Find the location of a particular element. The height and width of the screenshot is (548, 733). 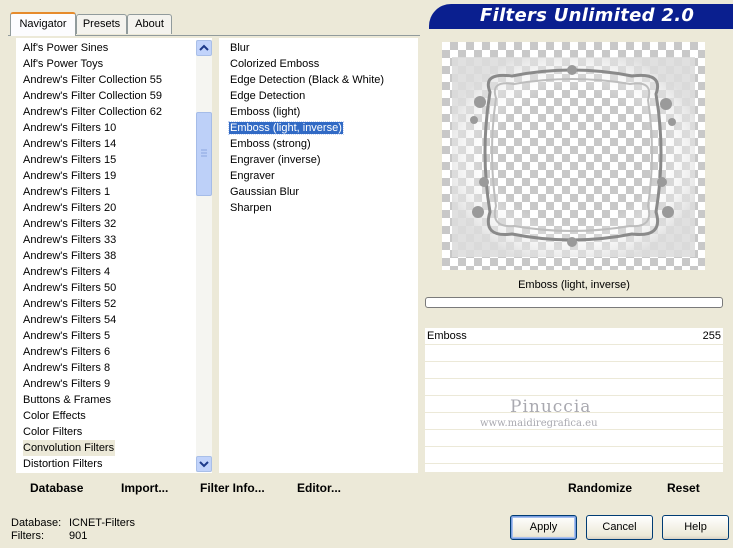

param-name: Emboss is located at coordinates (447, 336).